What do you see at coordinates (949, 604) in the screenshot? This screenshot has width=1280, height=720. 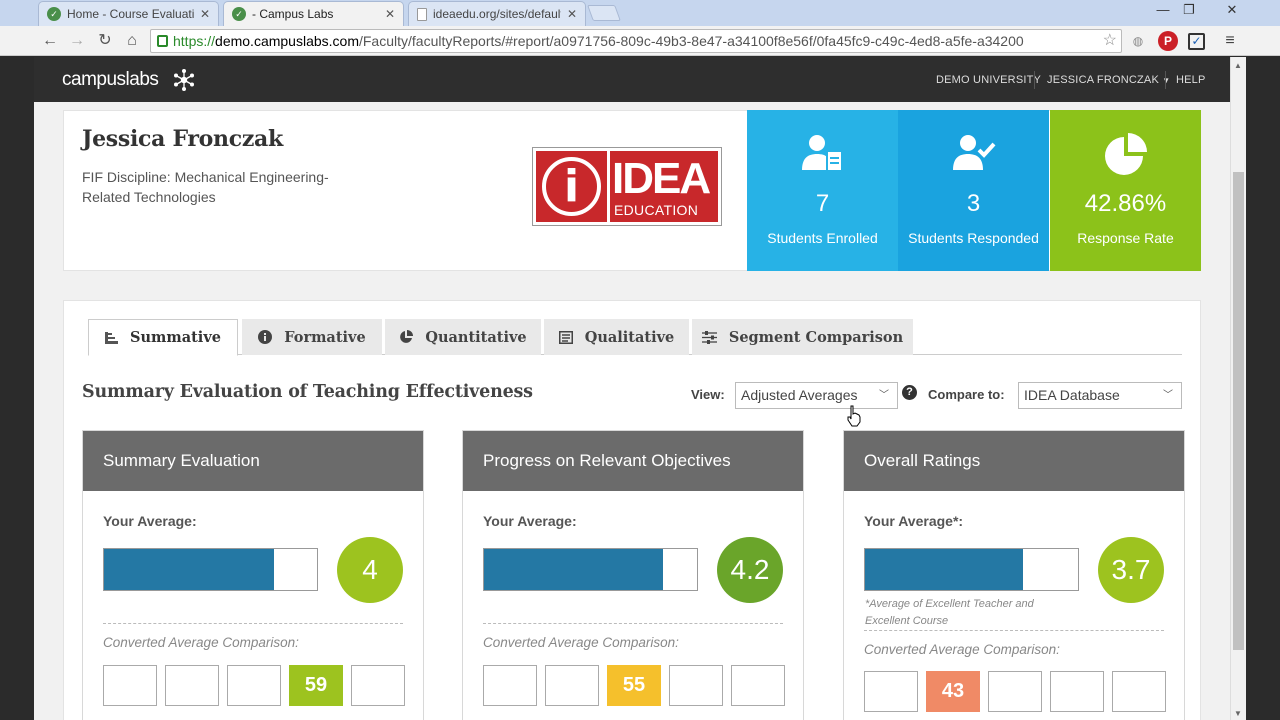 I see `footnote-line: *Average of Excellent Teacher and` at bounding box center [949, 604].